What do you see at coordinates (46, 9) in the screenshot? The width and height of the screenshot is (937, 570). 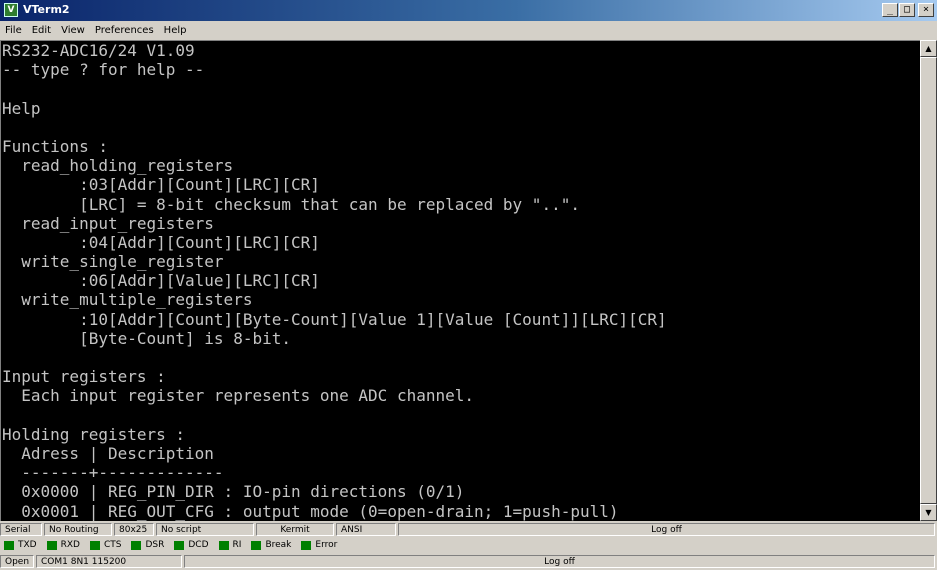 I see `window-title: VTerm2` at bounding box center [46, 9].